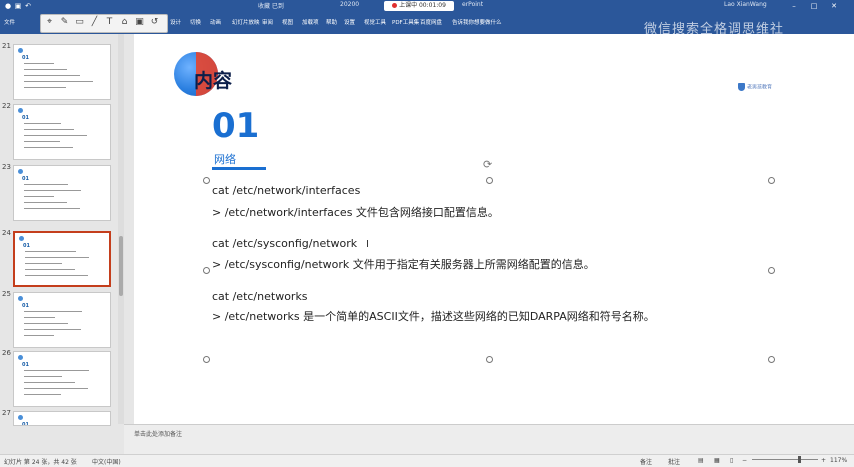 The image size is (854, 467). I want to click on section-number: 01, so click(235, 126).